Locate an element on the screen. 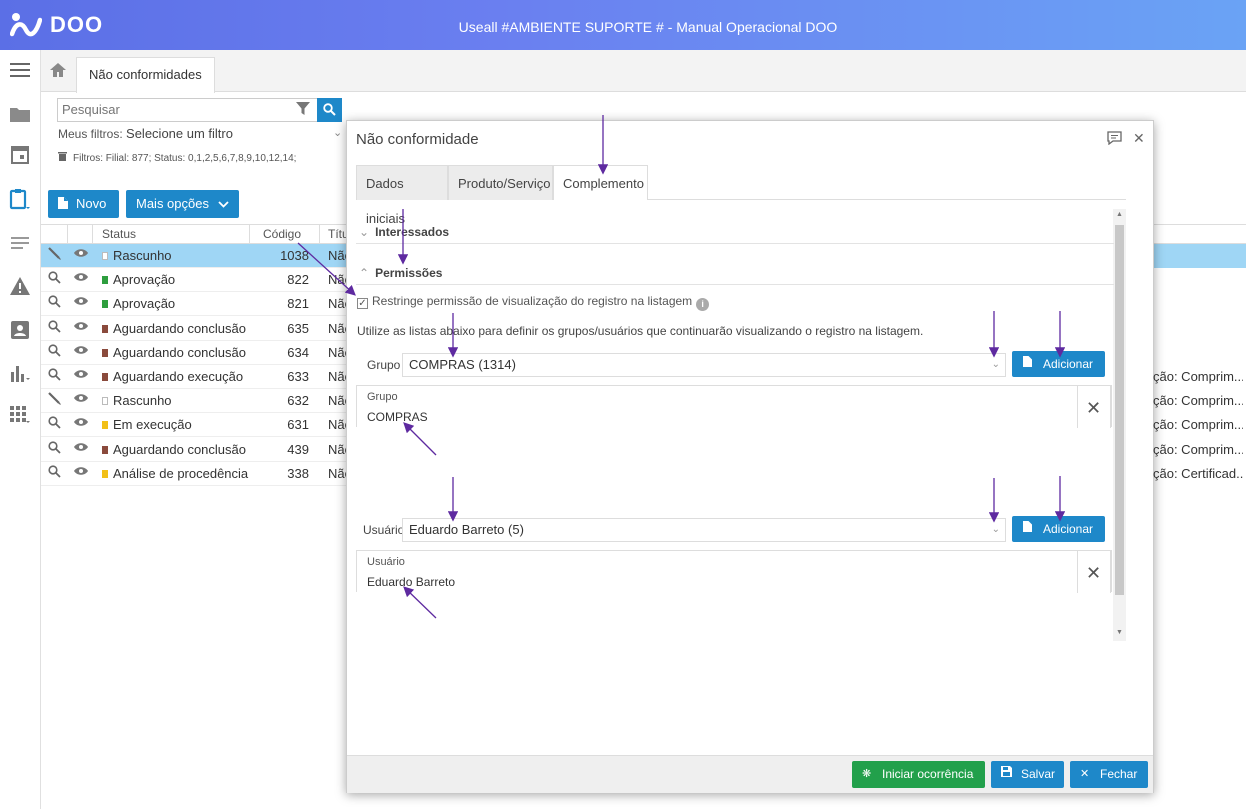  trash-icon is located at coordinates (62, 157).